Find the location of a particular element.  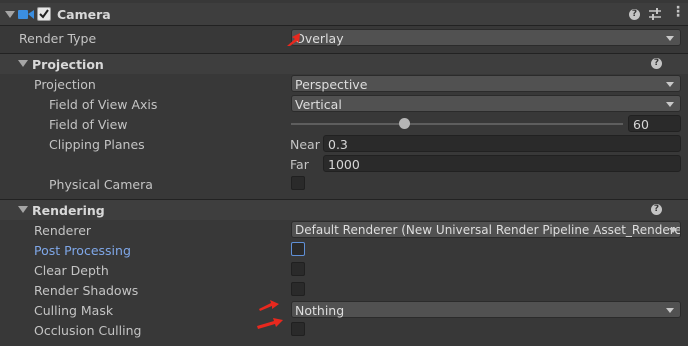

projection-header: Projection is located at coordinates (68, 64).